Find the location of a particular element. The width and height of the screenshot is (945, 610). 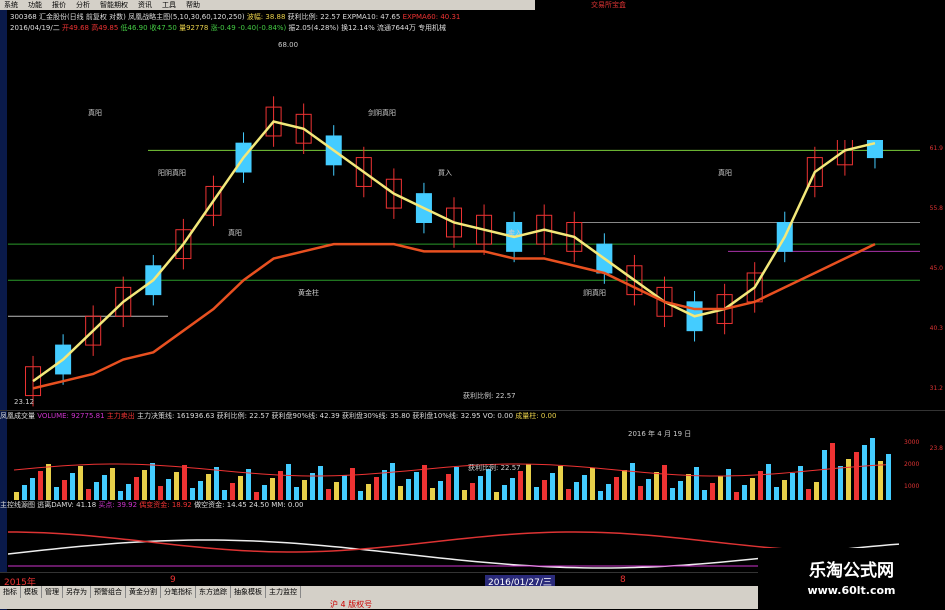

ind-val1: 24.50 is located at coordinates (259, 505).